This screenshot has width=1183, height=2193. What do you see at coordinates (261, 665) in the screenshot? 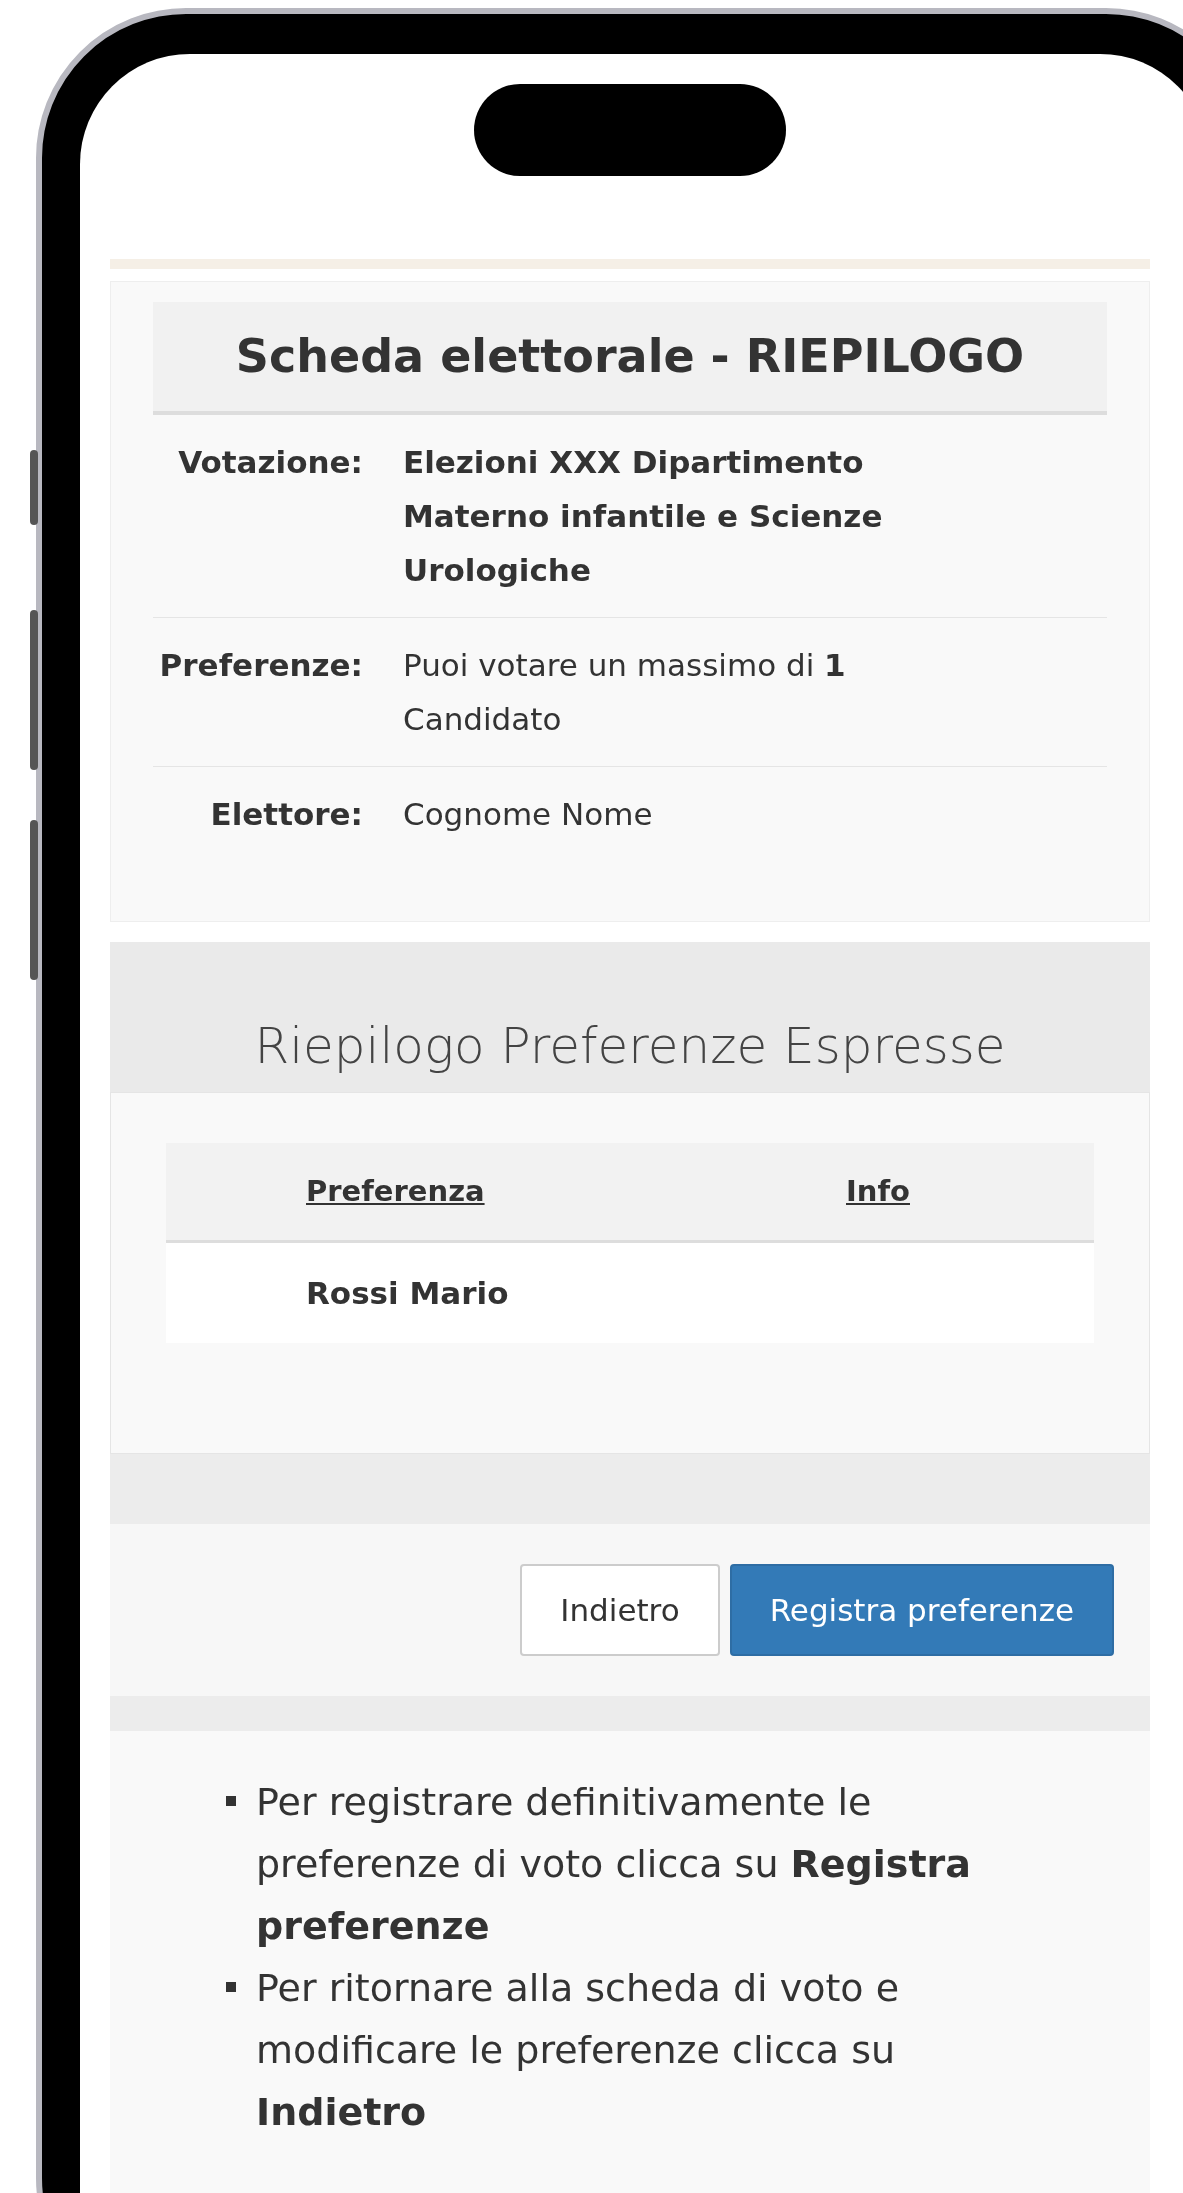
I see `field-label: Preferenze:` at bounding box center [261, 665].